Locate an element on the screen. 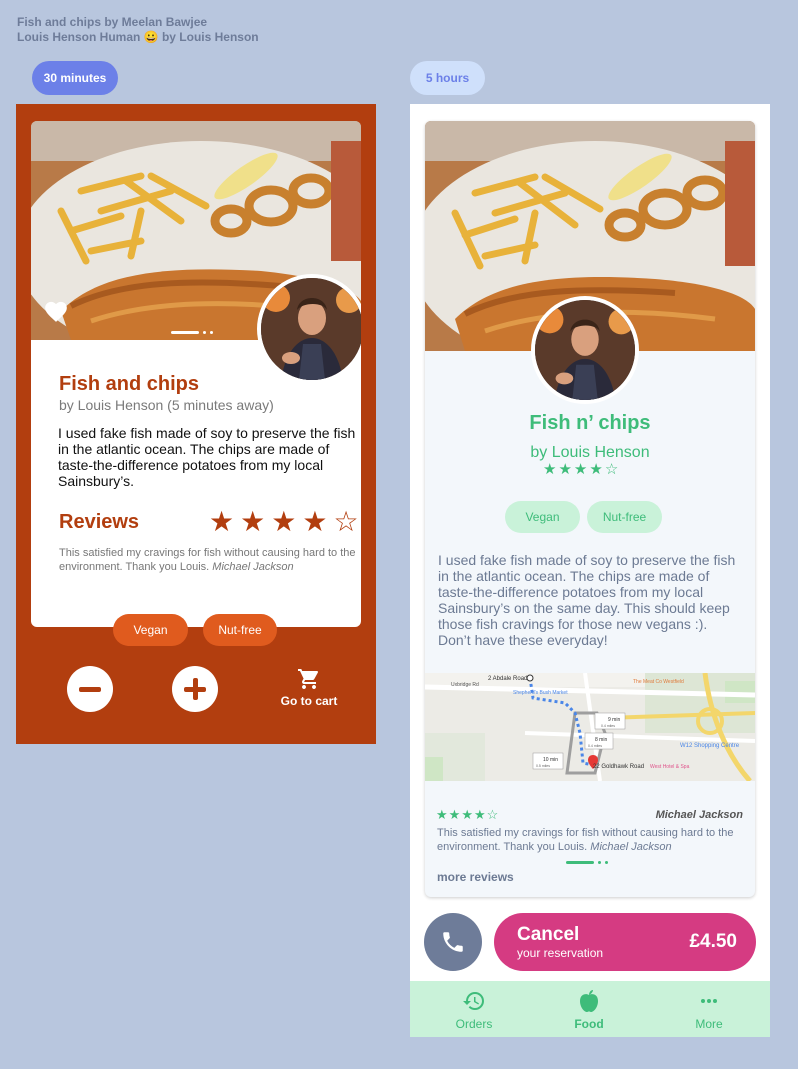 This screenshot has height=1069, width=798. credits-line-2: Louis Henson Human 😀 by Louis Henson is located at coordinates (138, 37).